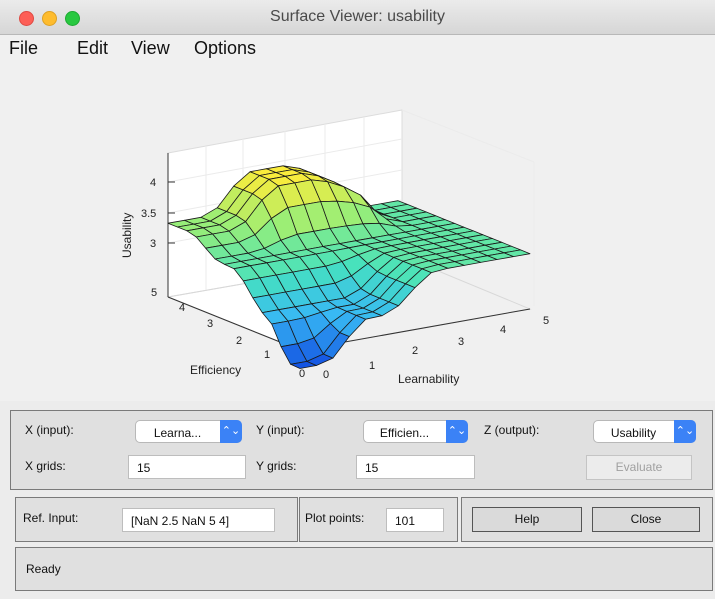 The image size is (715, 599). What do you see at coordinates (357, 48) in the screenshot?
I see `menu-bar: File Edit View Options` at bounding box center [357, 48].